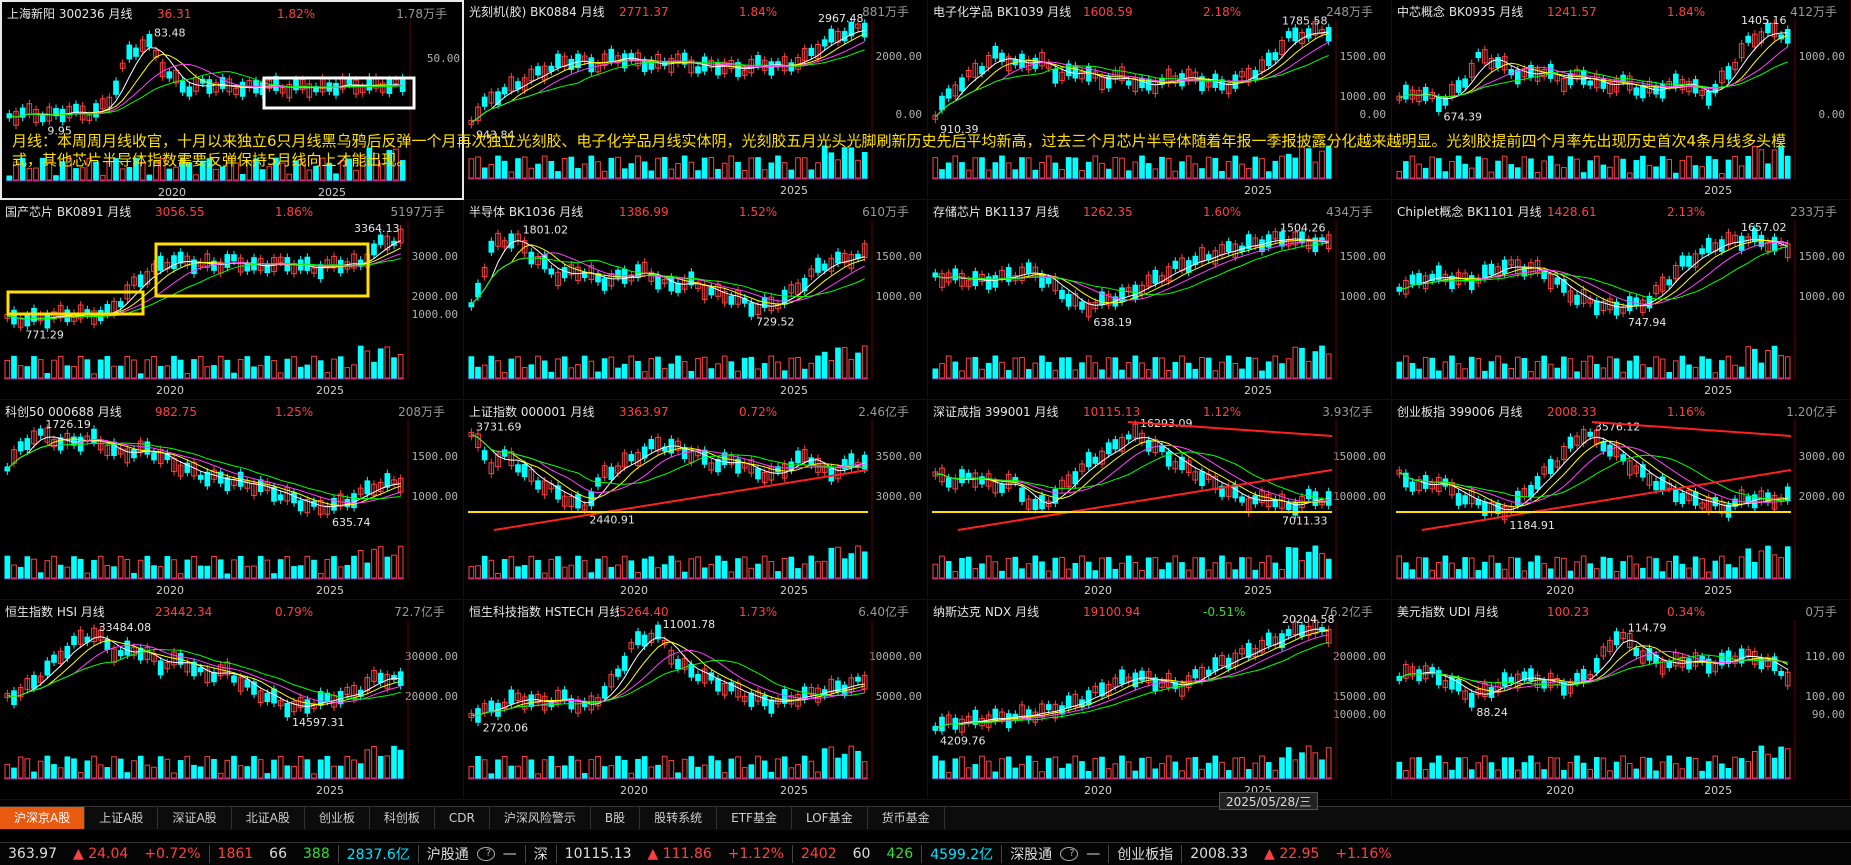 Image resolution: width=1851 pixels, height=865 pixels. Describe the element at coordinates (431, 656) in the screenshot. I see `y-axis-label: 30000.00` at that location.